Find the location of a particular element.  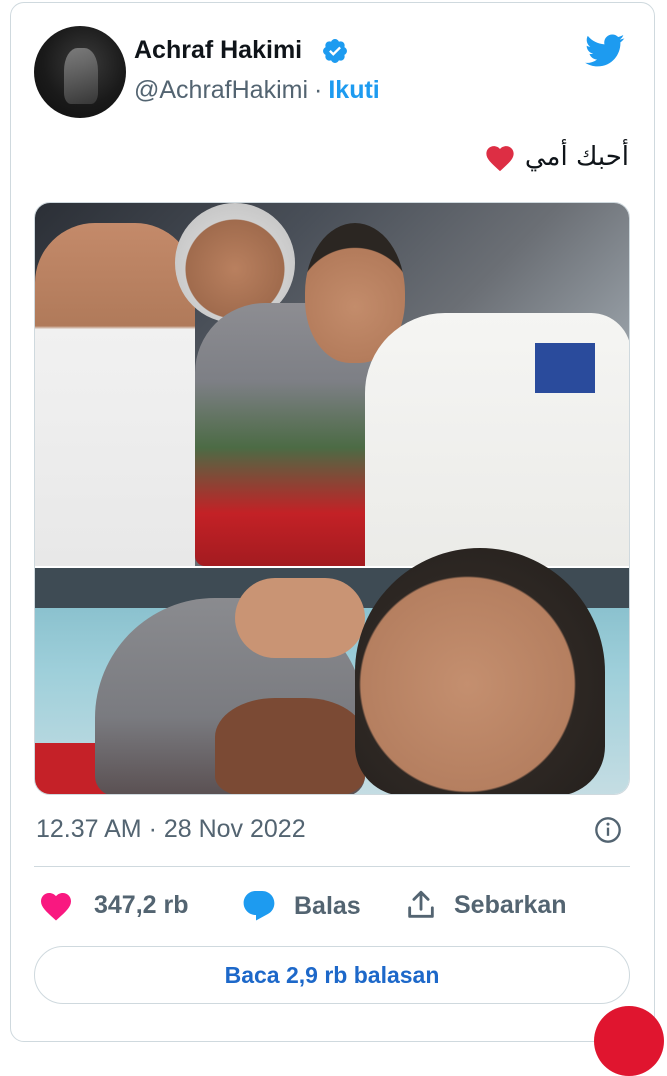

like-count: 347,2 rb is located at coordinates (141, 904).